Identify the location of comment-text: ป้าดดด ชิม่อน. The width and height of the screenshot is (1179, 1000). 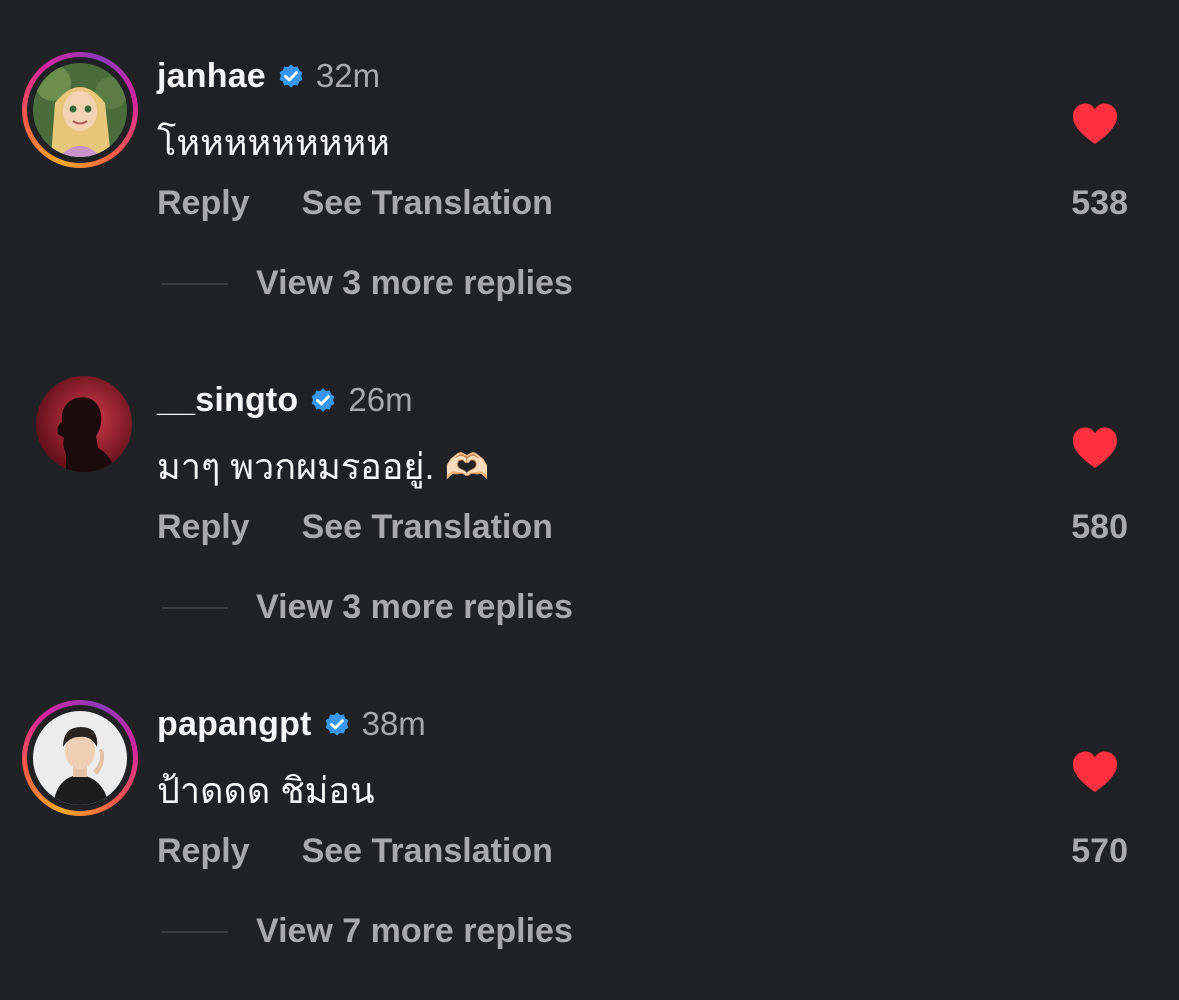
(266, 790).